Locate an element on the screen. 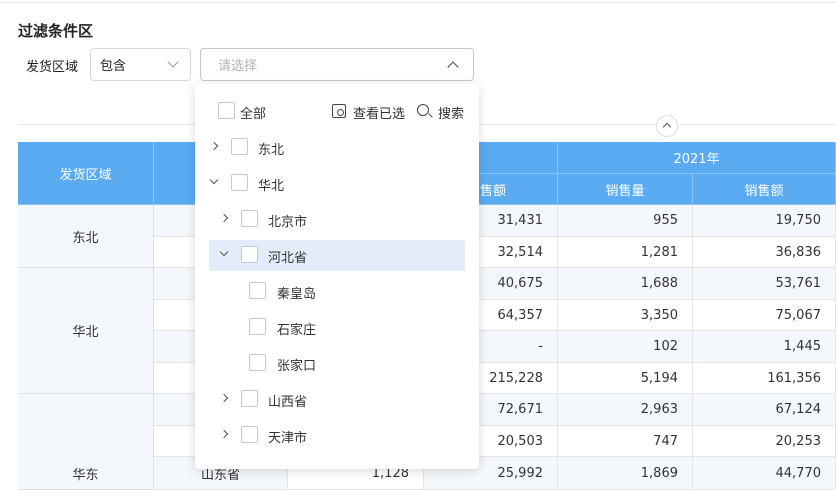  select-all-label: 全部 is located at coordinates (253, 112).